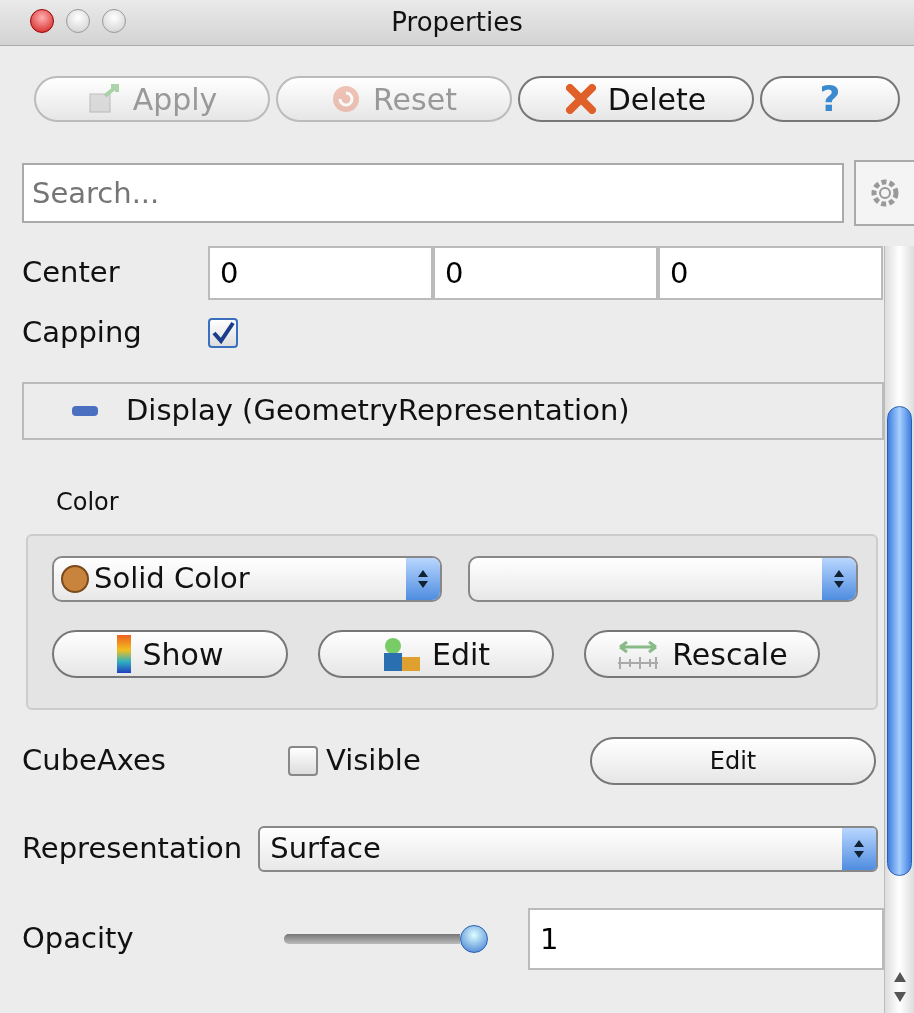 The width and height of the screenshot is (914, 1013). I want to click on field-label: Representation, so click(132, 849).